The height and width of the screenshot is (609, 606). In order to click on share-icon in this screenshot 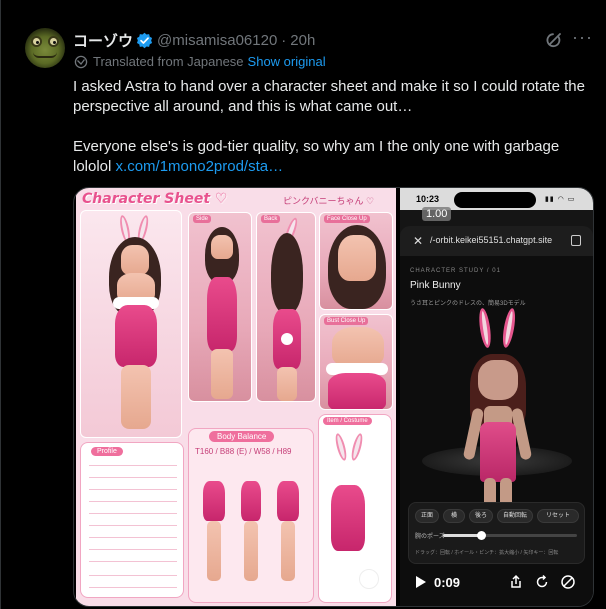, I will do `click(516, 582)`.